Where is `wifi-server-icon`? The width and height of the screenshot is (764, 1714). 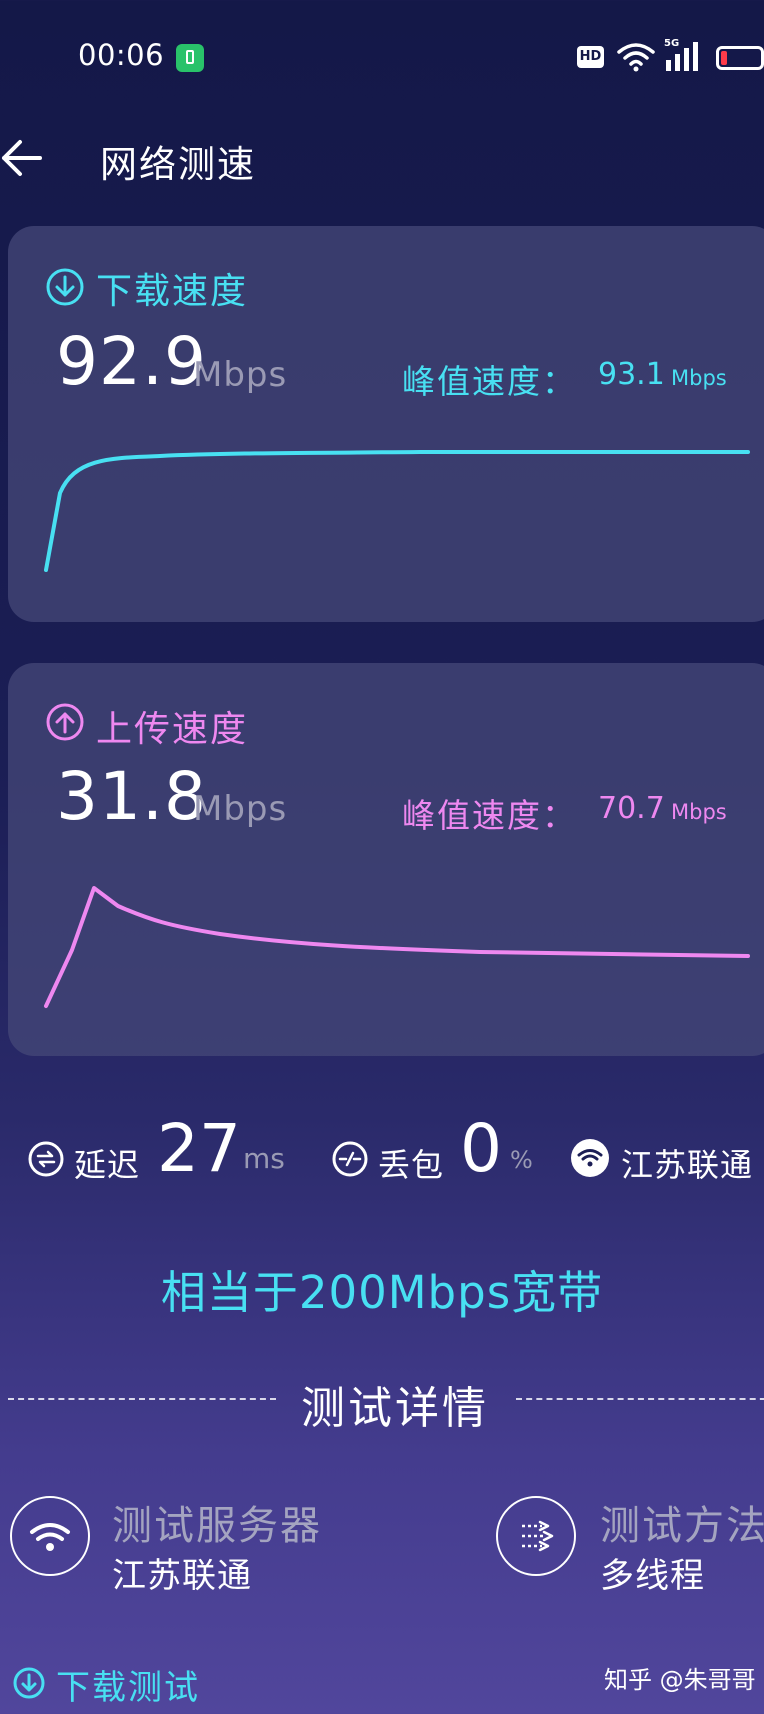 wifi-server-icon is located at coordinates (50, 1537).